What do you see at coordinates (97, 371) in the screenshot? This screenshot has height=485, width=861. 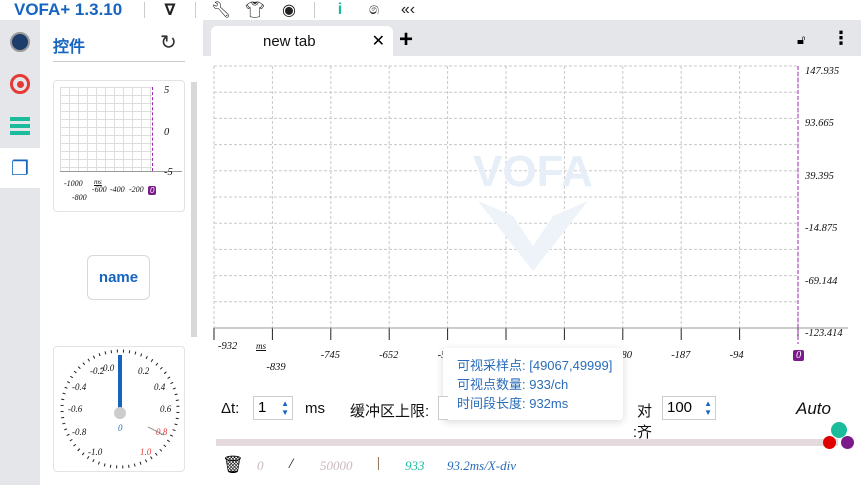 I see `gauge-label: -0.2` at bounding box center [97, 371].